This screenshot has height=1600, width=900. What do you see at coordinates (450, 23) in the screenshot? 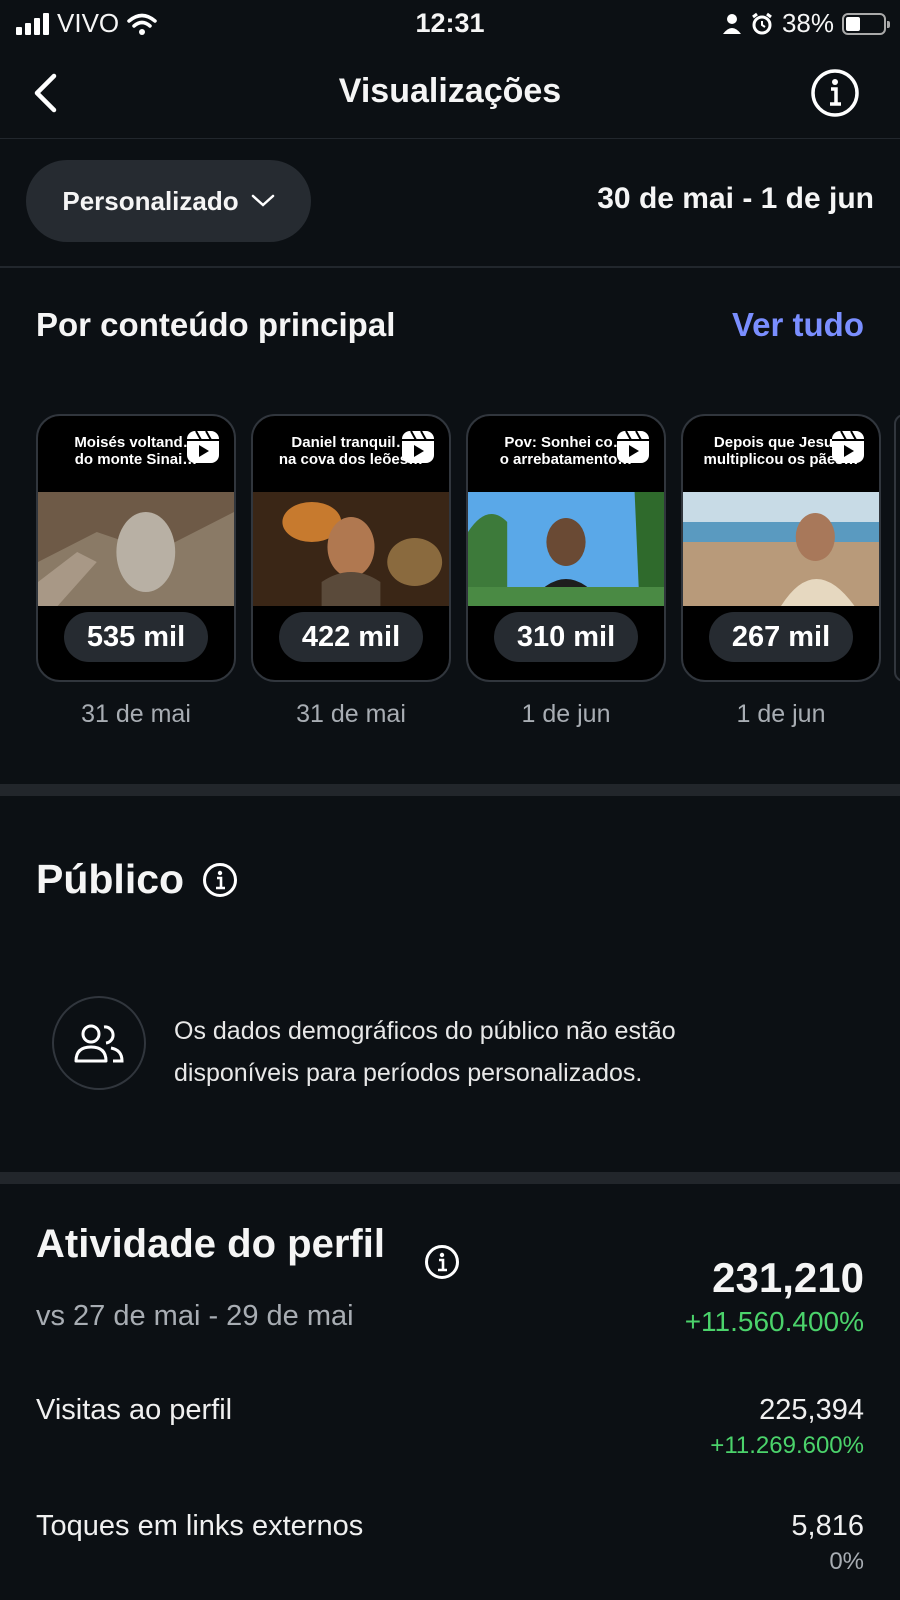
I see `status-bar: VIVO 12:31 38%` at bounding box center [450, 23].